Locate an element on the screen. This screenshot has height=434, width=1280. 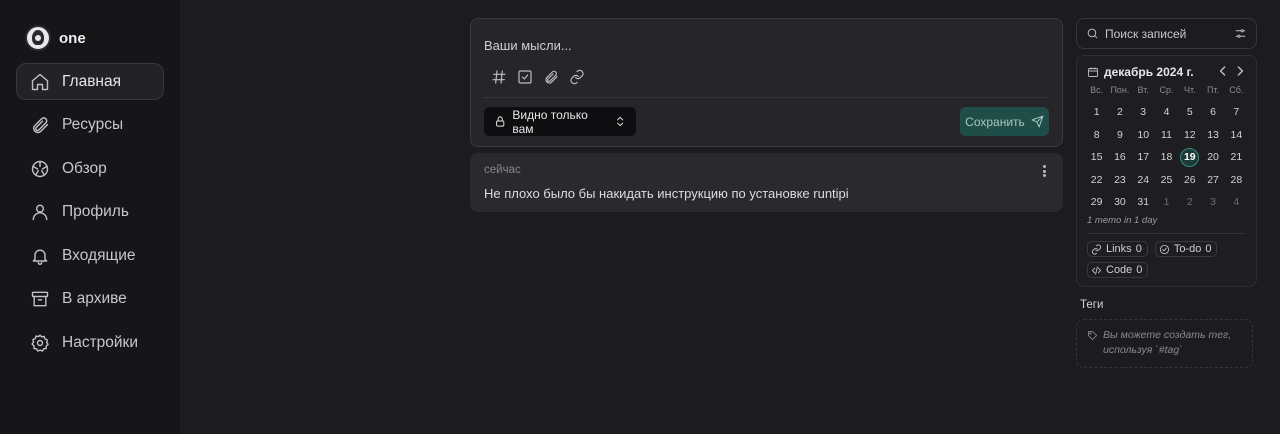
calendar-day: 11 is located at coordinates (1166, 135).